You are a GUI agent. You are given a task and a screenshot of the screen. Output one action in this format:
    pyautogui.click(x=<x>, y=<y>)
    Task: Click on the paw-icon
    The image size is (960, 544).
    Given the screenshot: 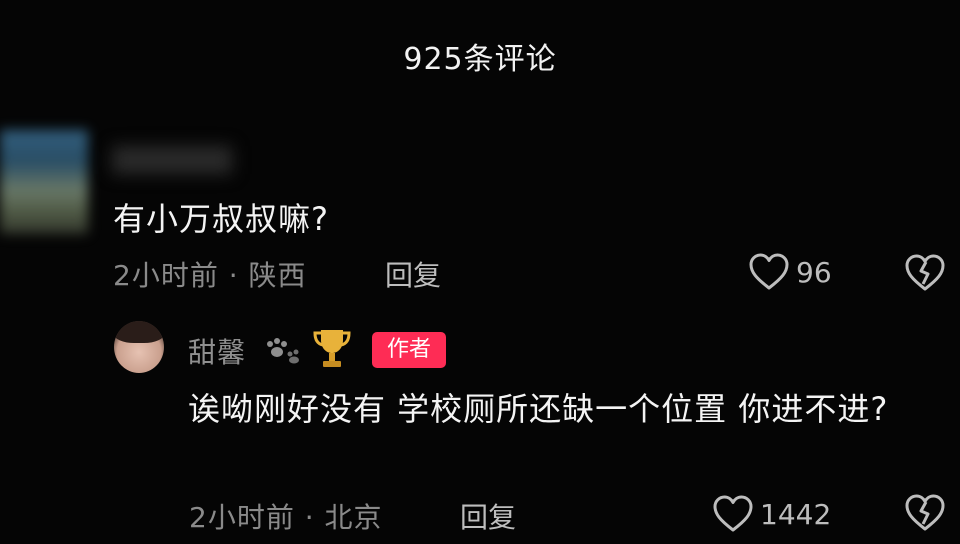 What is the action you would take?
    pyautogui.click(x=283, y=351)
    